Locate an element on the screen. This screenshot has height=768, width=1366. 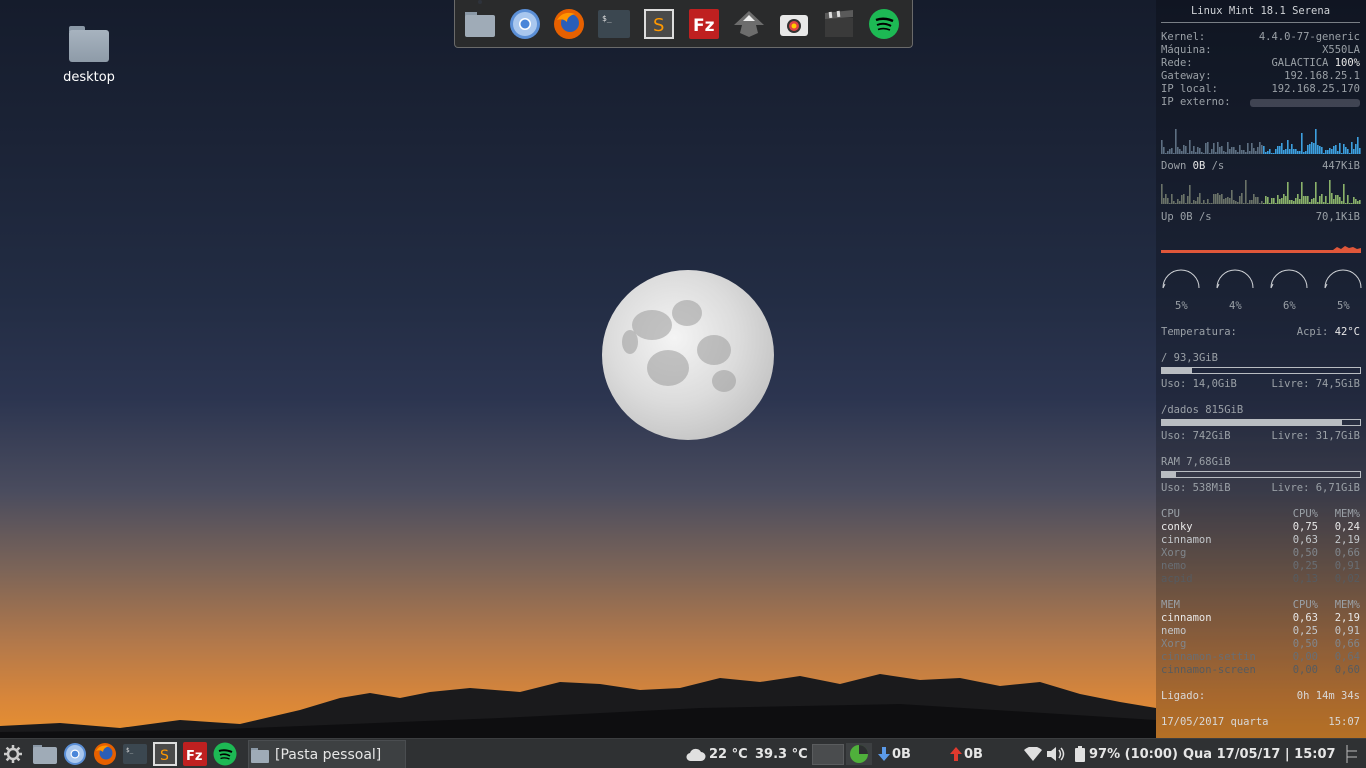
svg-text: S is located at coordinates (164, 756).